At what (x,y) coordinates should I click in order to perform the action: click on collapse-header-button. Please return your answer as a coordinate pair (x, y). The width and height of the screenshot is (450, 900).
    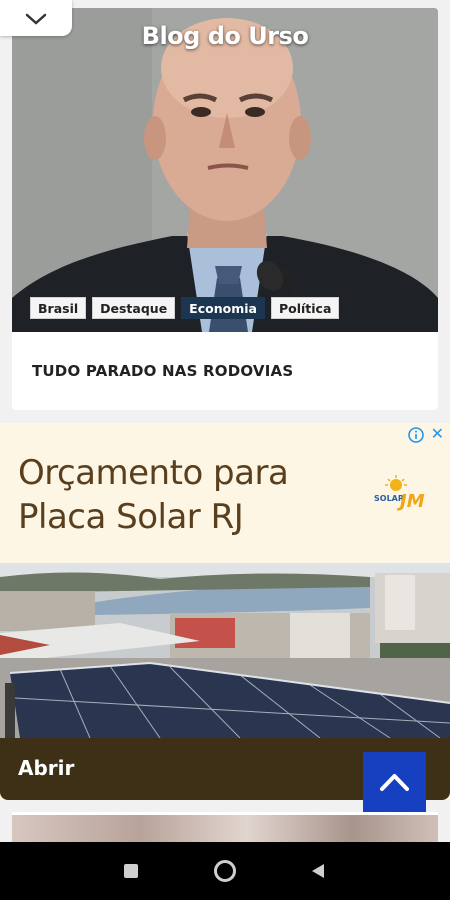
    Looking at the image, I should click on (36, 18).